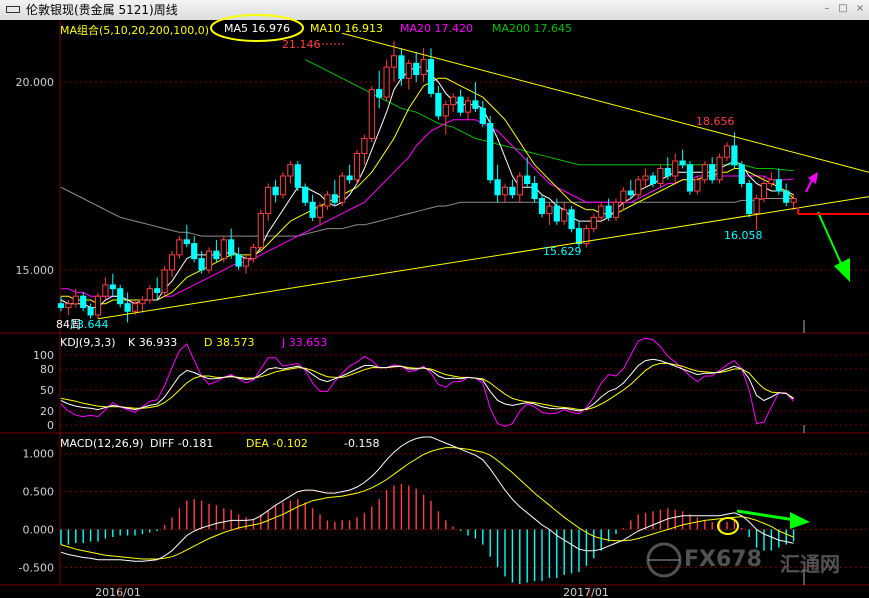 This screenshot has height=598, width=869. Describe the element at coordinates (35, 270) in the screenshot. I see `main-y-tick-label: 15.000` at that location.